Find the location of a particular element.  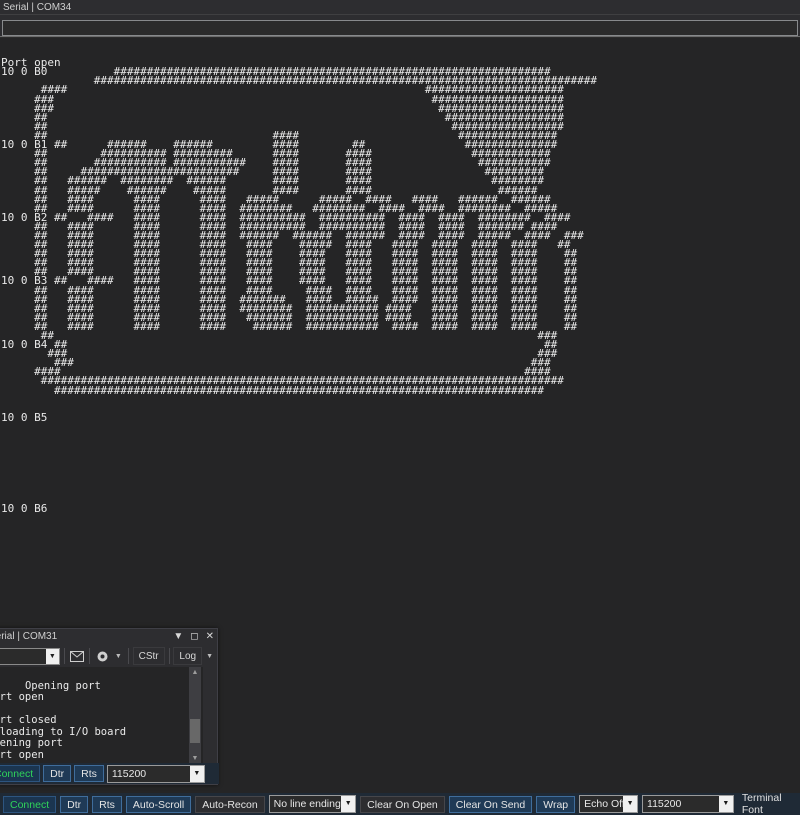

child-window-toolbar: ▼ ▼ CStr Log ▼ is located at coordinates (108, 656).